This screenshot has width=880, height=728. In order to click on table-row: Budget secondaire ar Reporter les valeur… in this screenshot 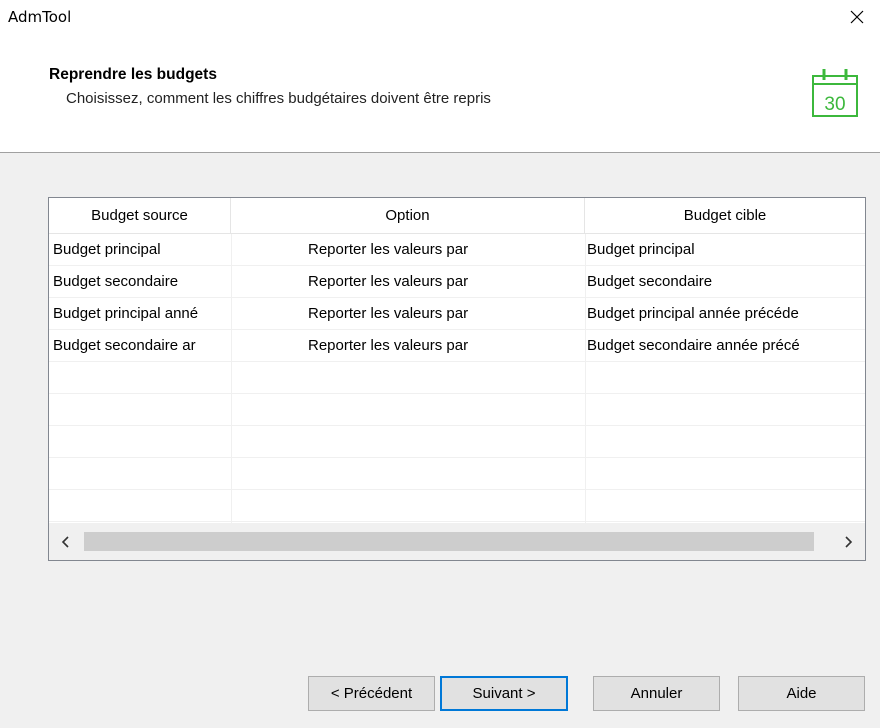, I will do `click(457, 346)`.